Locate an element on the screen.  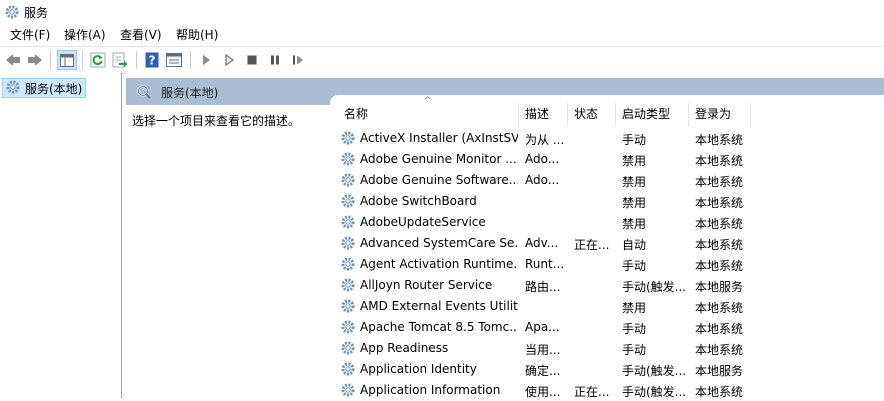
column-header-description: 描述 is located at coordinates (537, 116).